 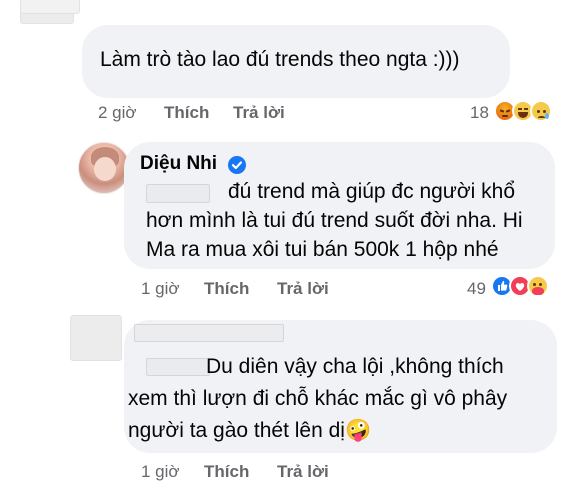 What do you see at coordinates (541, 111) in the screenshot?
I see `sad-icon` at bounding box center [541, 111].